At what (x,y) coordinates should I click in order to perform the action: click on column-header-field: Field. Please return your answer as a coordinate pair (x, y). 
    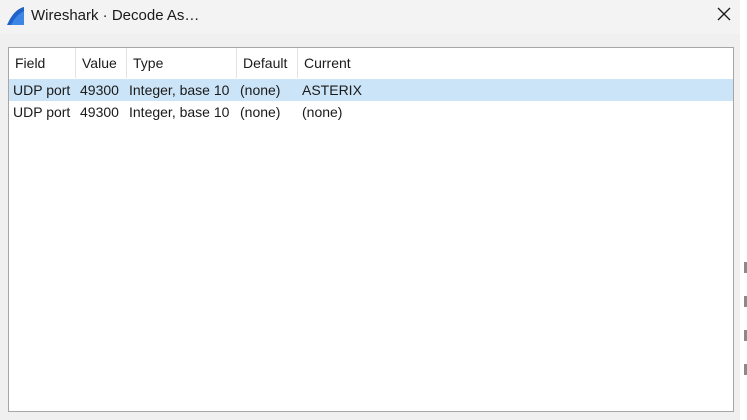
    Looking at the image, I should click on (42, 63).